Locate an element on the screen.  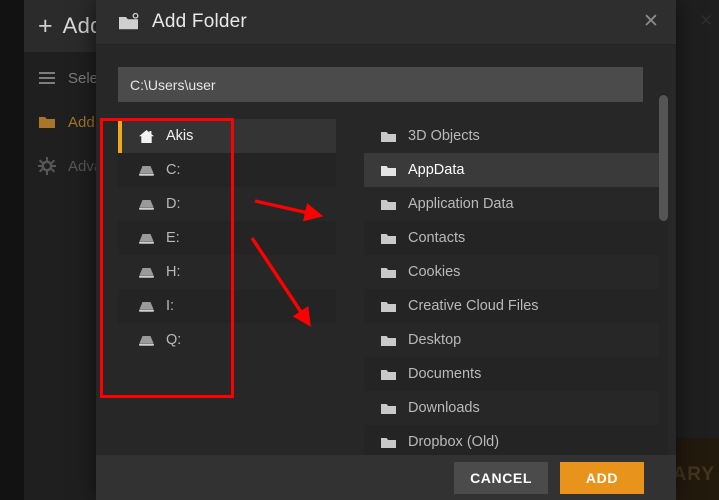
home-icon is located at coordinates (146, 136).